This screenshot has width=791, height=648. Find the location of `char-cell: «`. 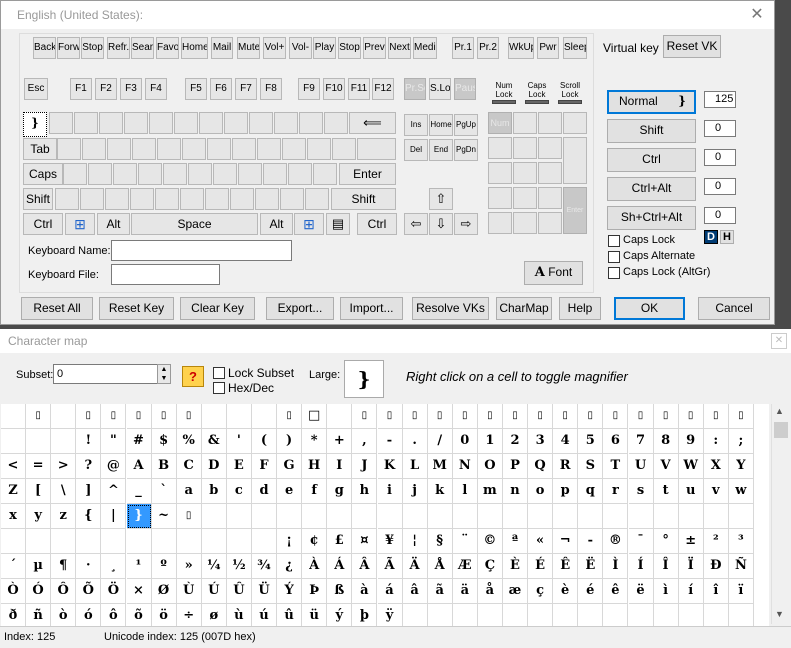

char-cell: « is located at coordinates (541, 541).